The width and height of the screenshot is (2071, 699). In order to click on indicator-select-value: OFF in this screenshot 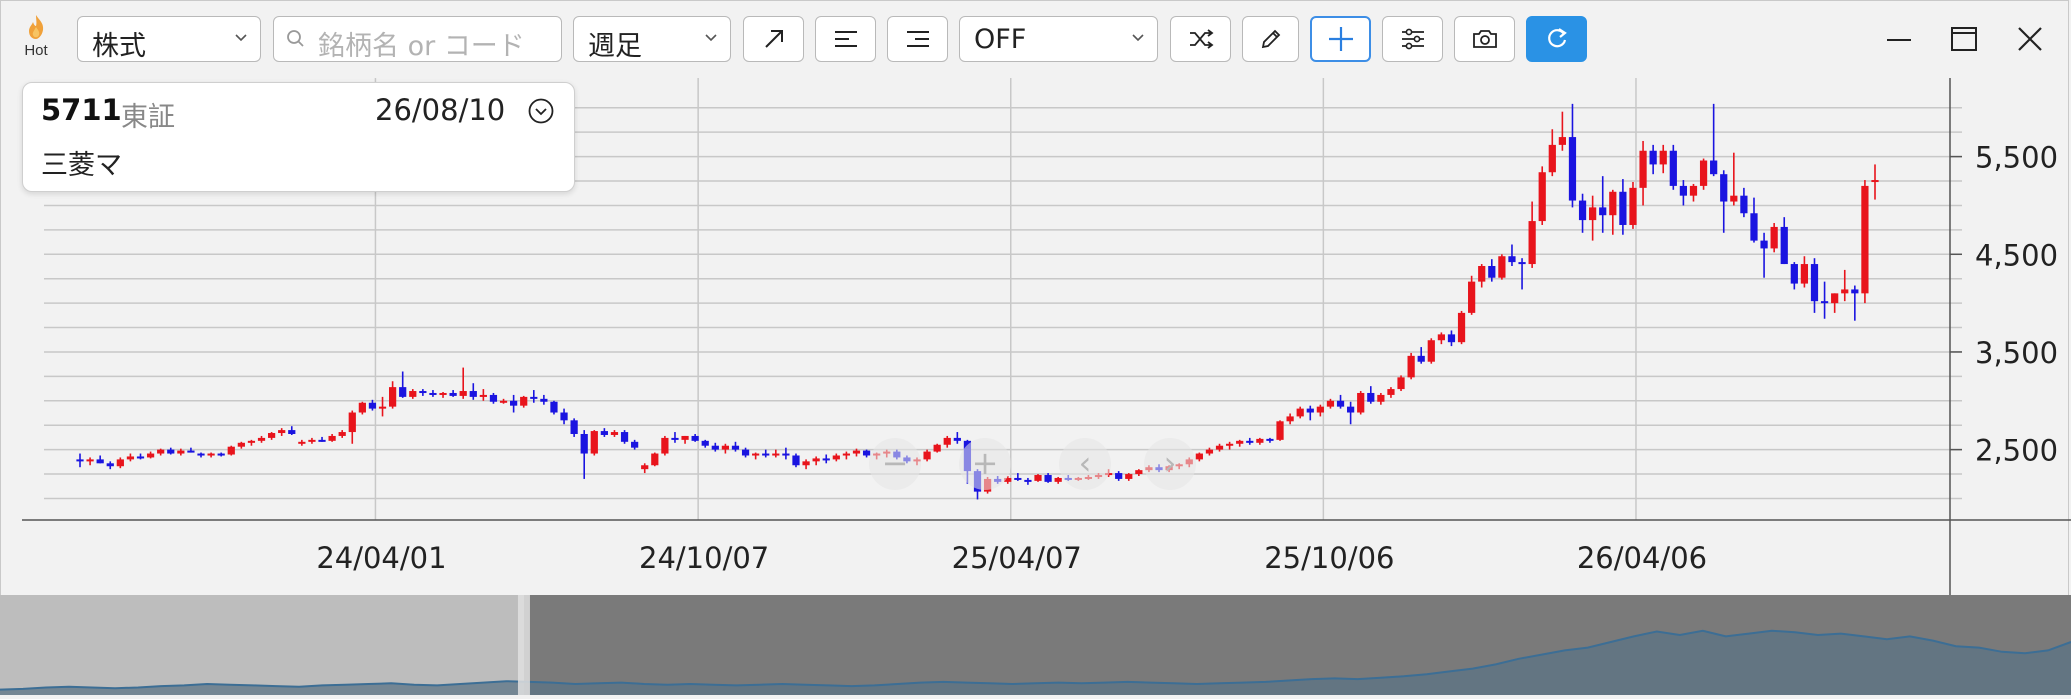, I will do `click(1000, 39)`.